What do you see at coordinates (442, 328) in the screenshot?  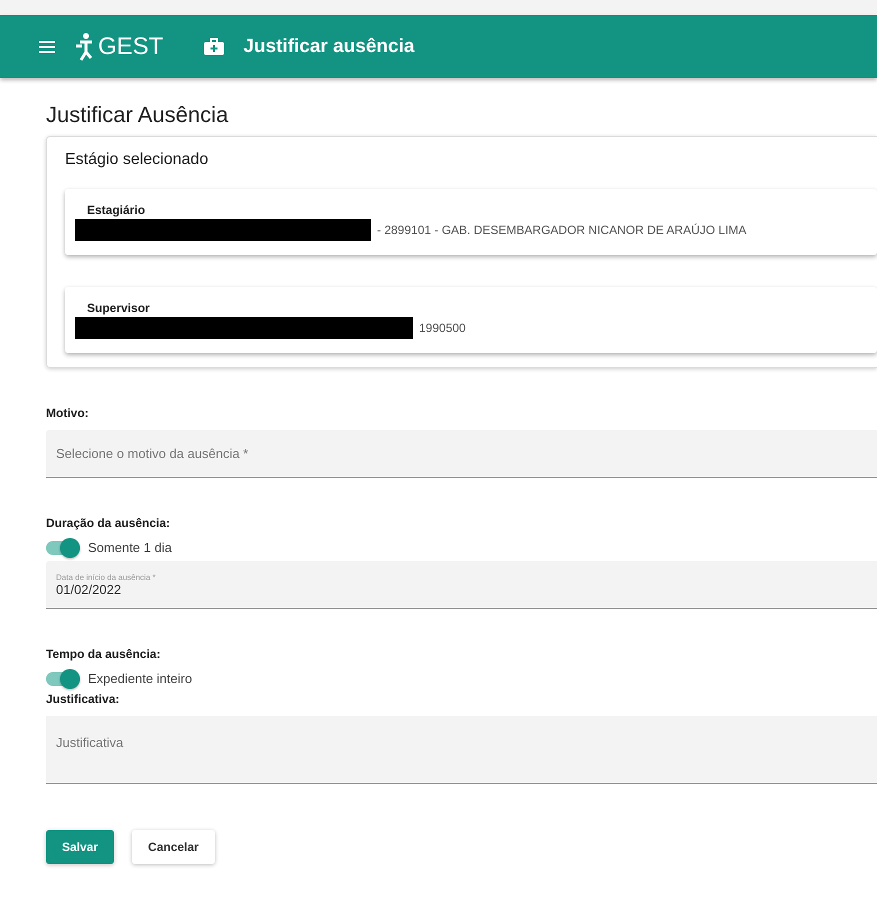 I see `person-value: 1990500` at bounding box center [442, 328].